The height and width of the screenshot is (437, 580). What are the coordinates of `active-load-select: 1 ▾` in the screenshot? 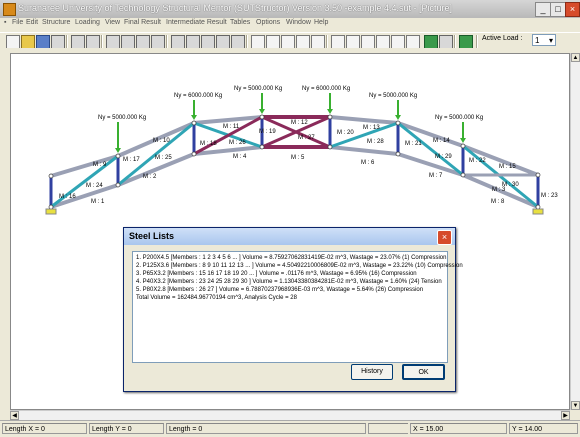 It's located at (544, 40).